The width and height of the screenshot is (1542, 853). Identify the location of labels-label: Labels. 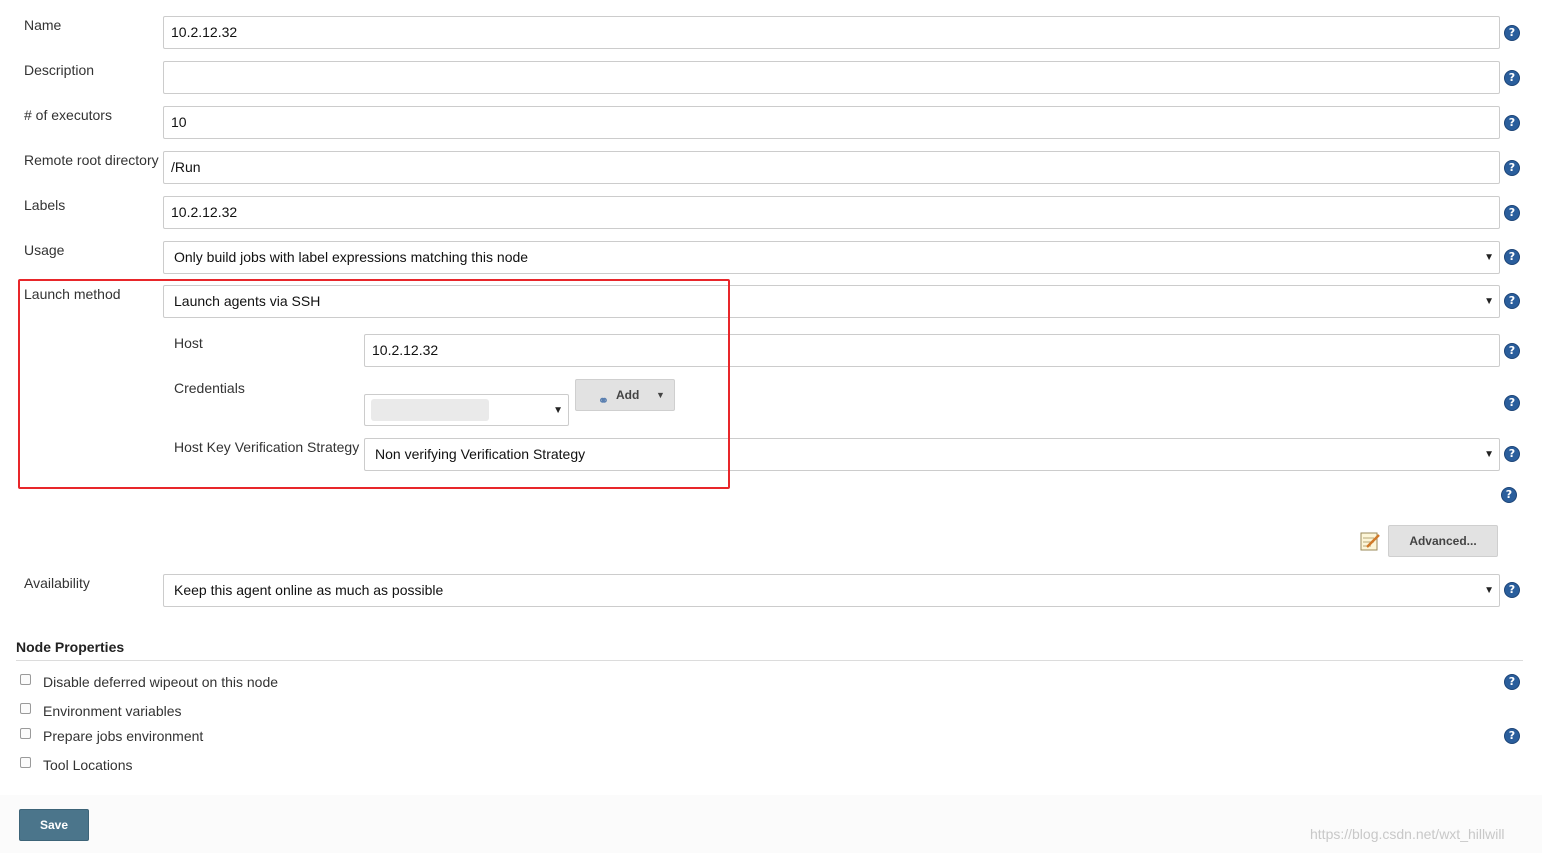
(45, 205).